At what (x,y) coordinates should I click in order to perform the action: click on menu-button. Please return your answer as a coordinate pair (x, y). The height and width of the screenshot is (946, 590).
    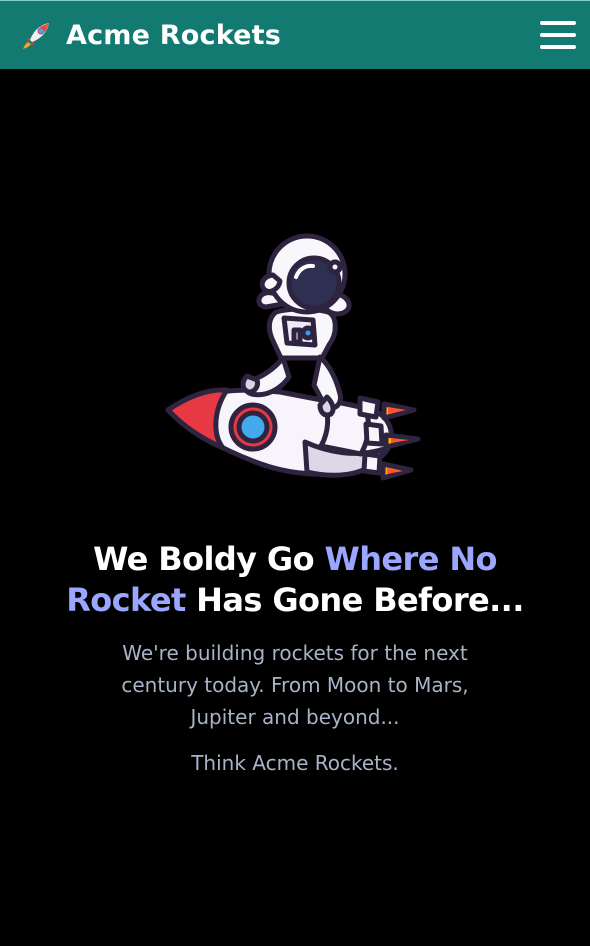
    Looking at the image, I should click on (558, 35).